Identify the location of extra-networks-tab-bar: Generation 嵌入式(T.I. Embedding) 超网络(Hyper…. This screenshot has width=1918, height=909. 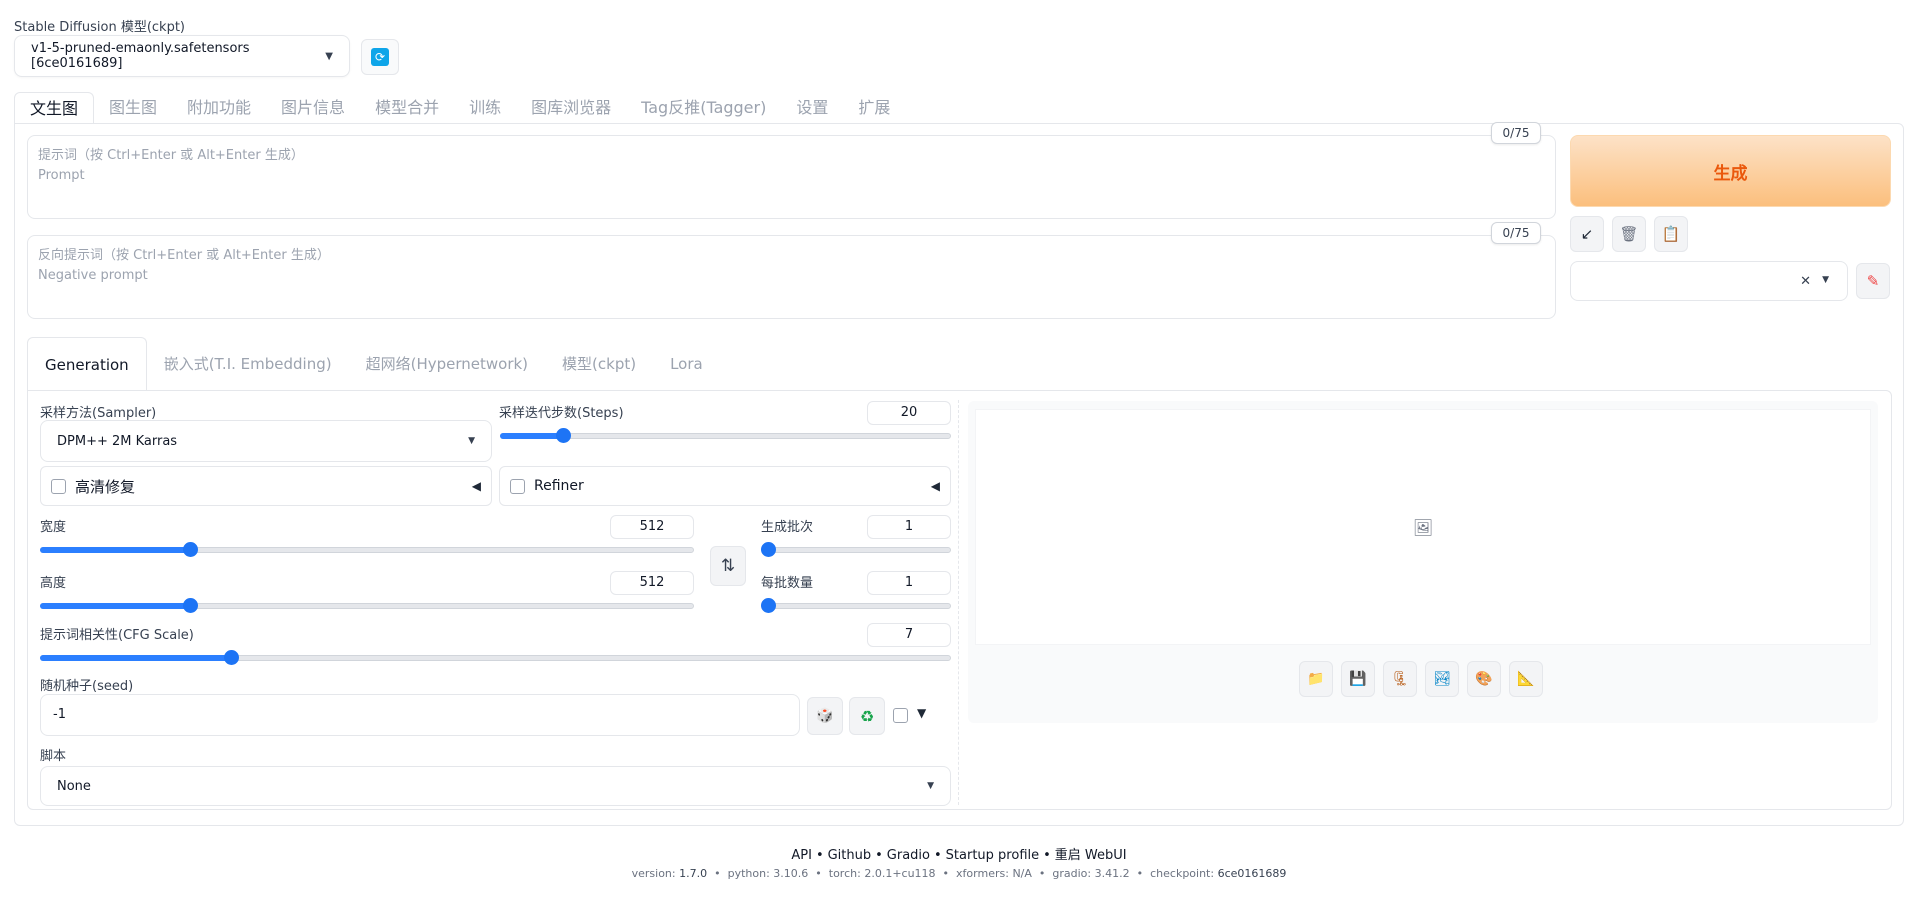
(373, 364).